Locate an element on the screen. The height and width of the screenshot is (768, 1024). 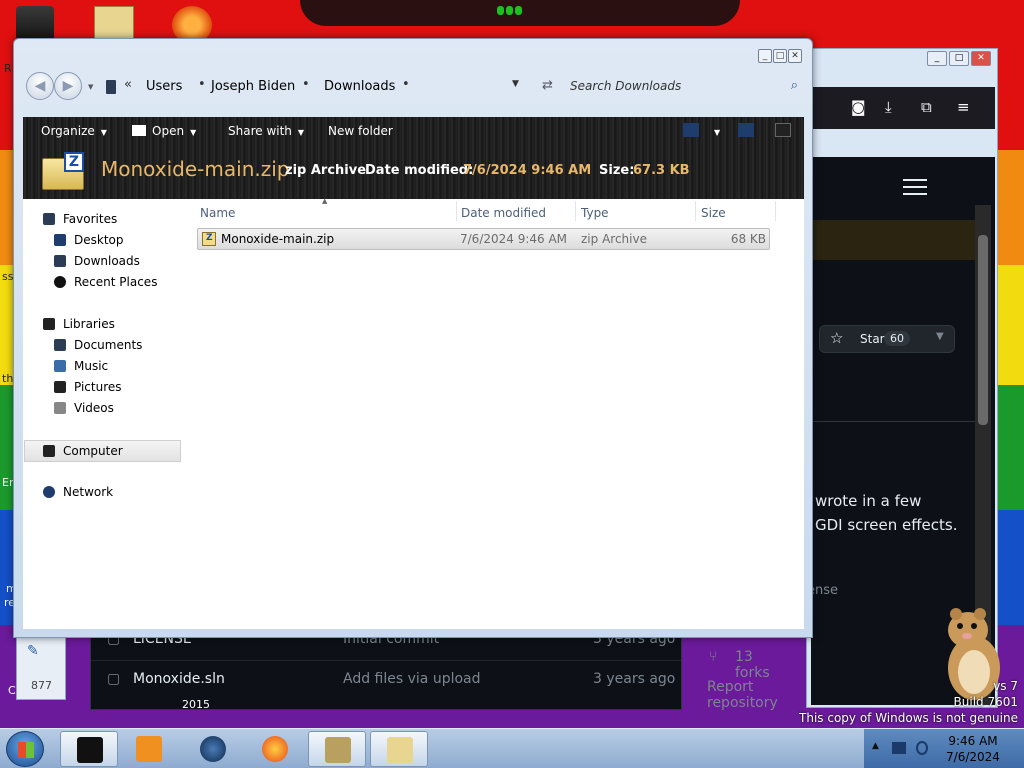
wallpaper-green-eyes is located at coordinates (512, 10).